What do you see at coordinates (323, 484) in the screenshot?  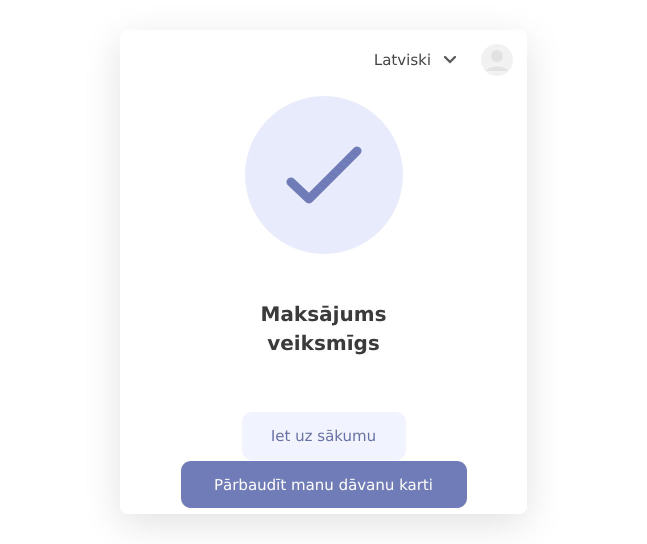 I see `gift-card-button: Pārbaudīt manu dāvanu karti` at bounding box center [323, 484].